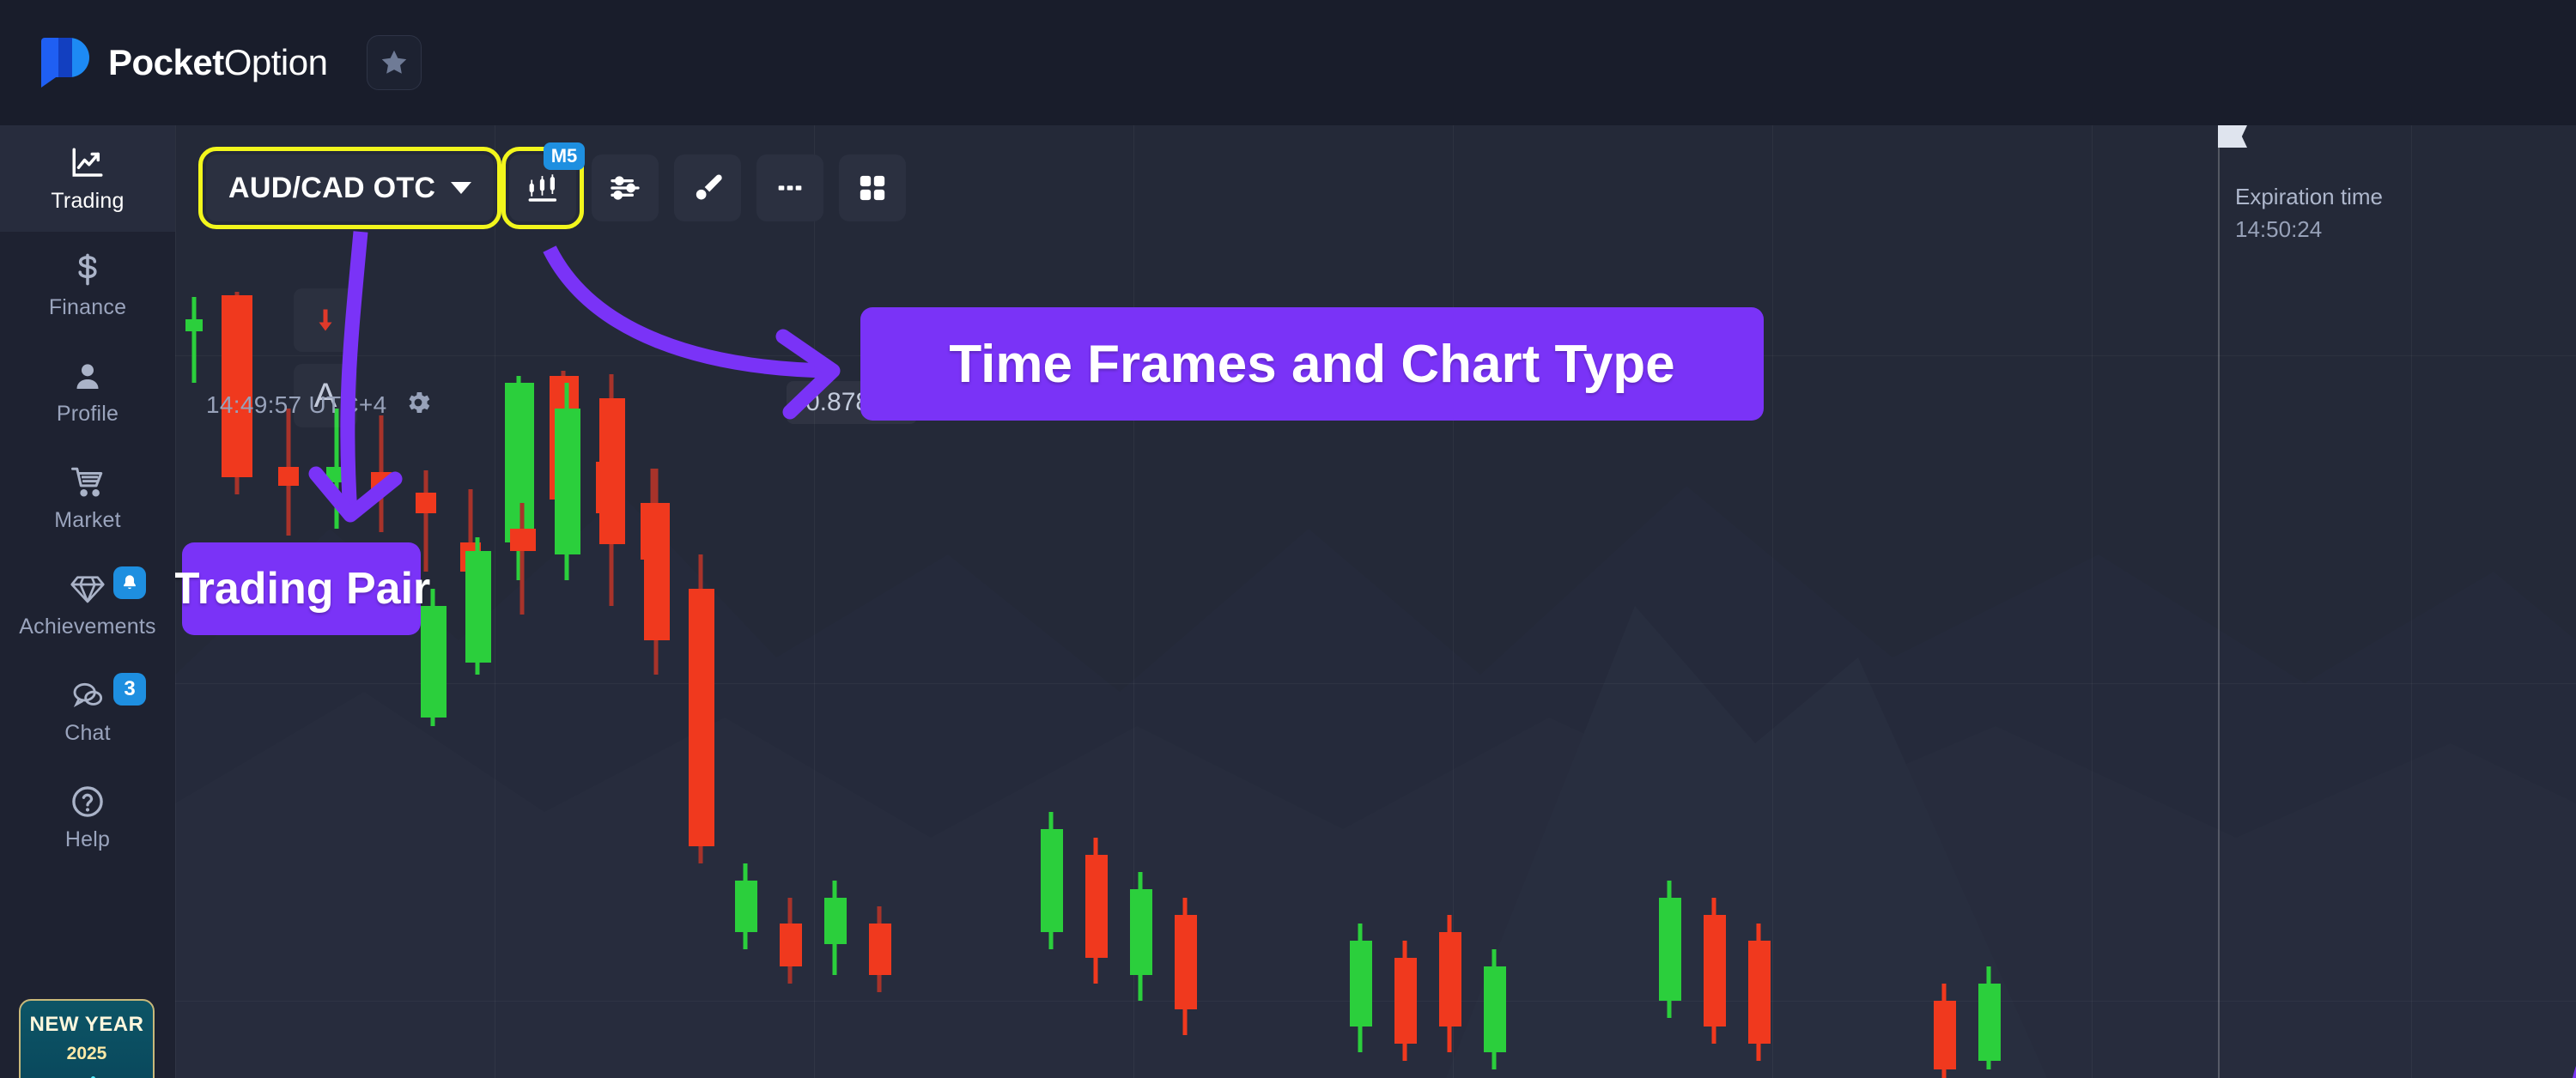  I want to click on indicators-button, so click(625, 187).